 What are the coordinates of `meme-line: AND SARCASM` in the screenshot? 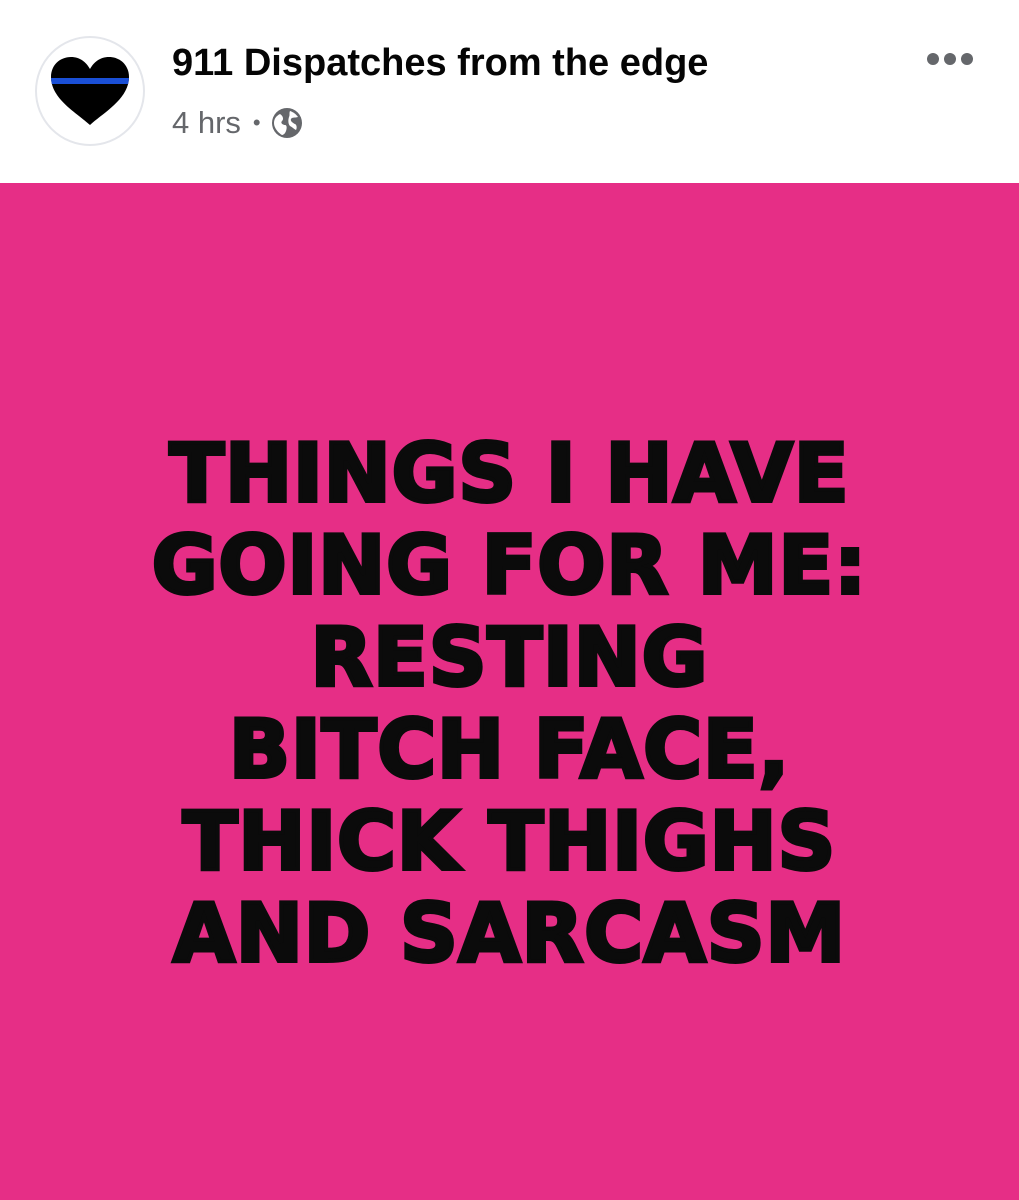 It's located at (509, 934).